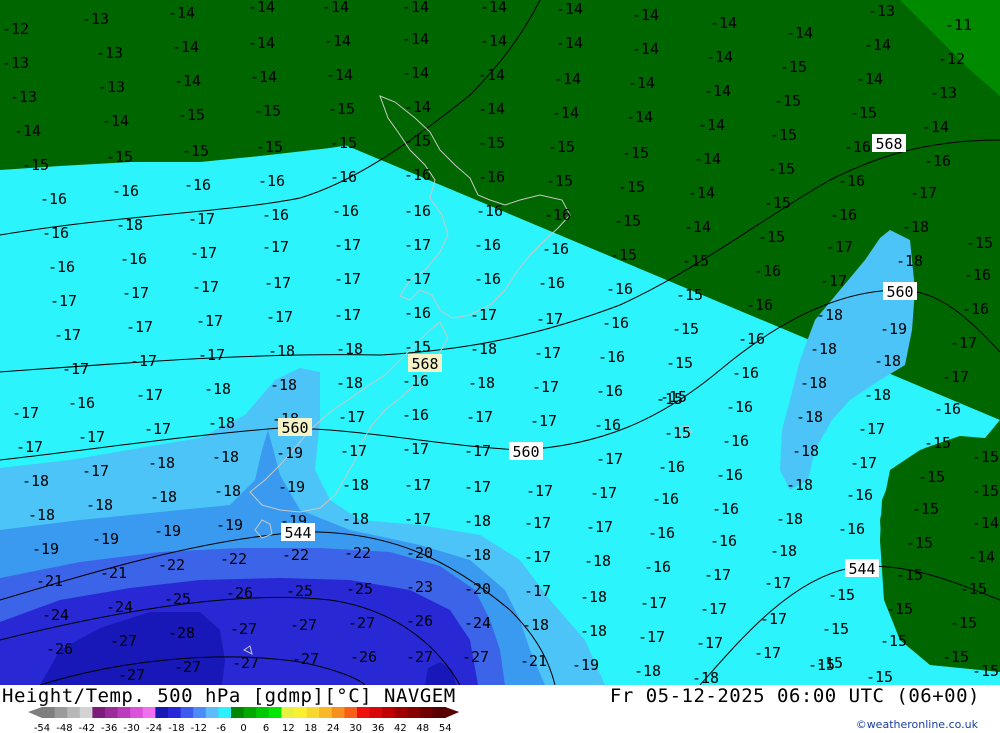 This screenshot has width=1000, height=733. I want to click on legend-tick-label: -18, so click(176, 728).